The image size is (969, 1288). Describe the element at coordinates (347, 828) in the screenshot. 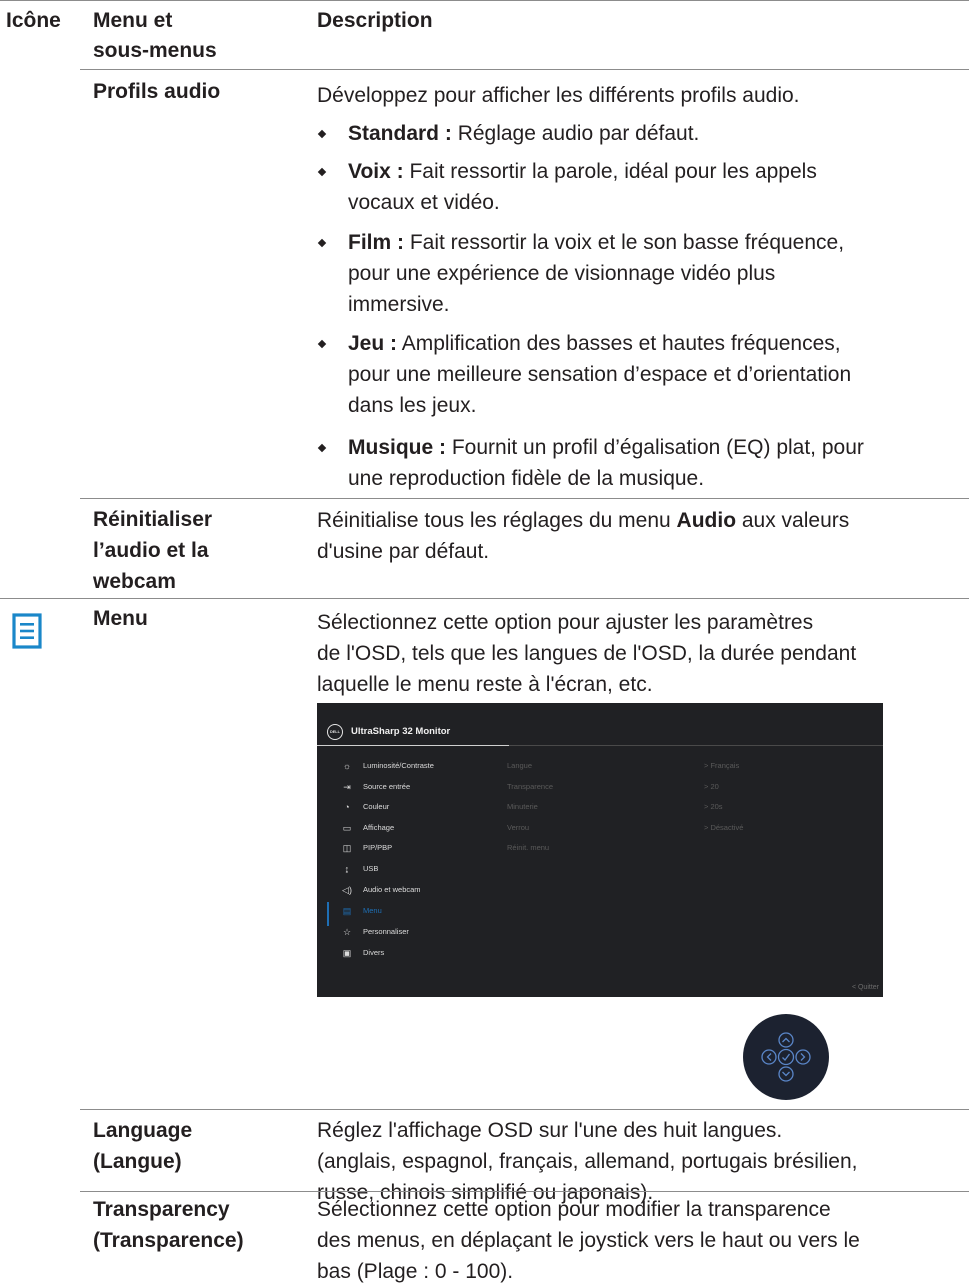

I see `display-icon: ▭` at that location.